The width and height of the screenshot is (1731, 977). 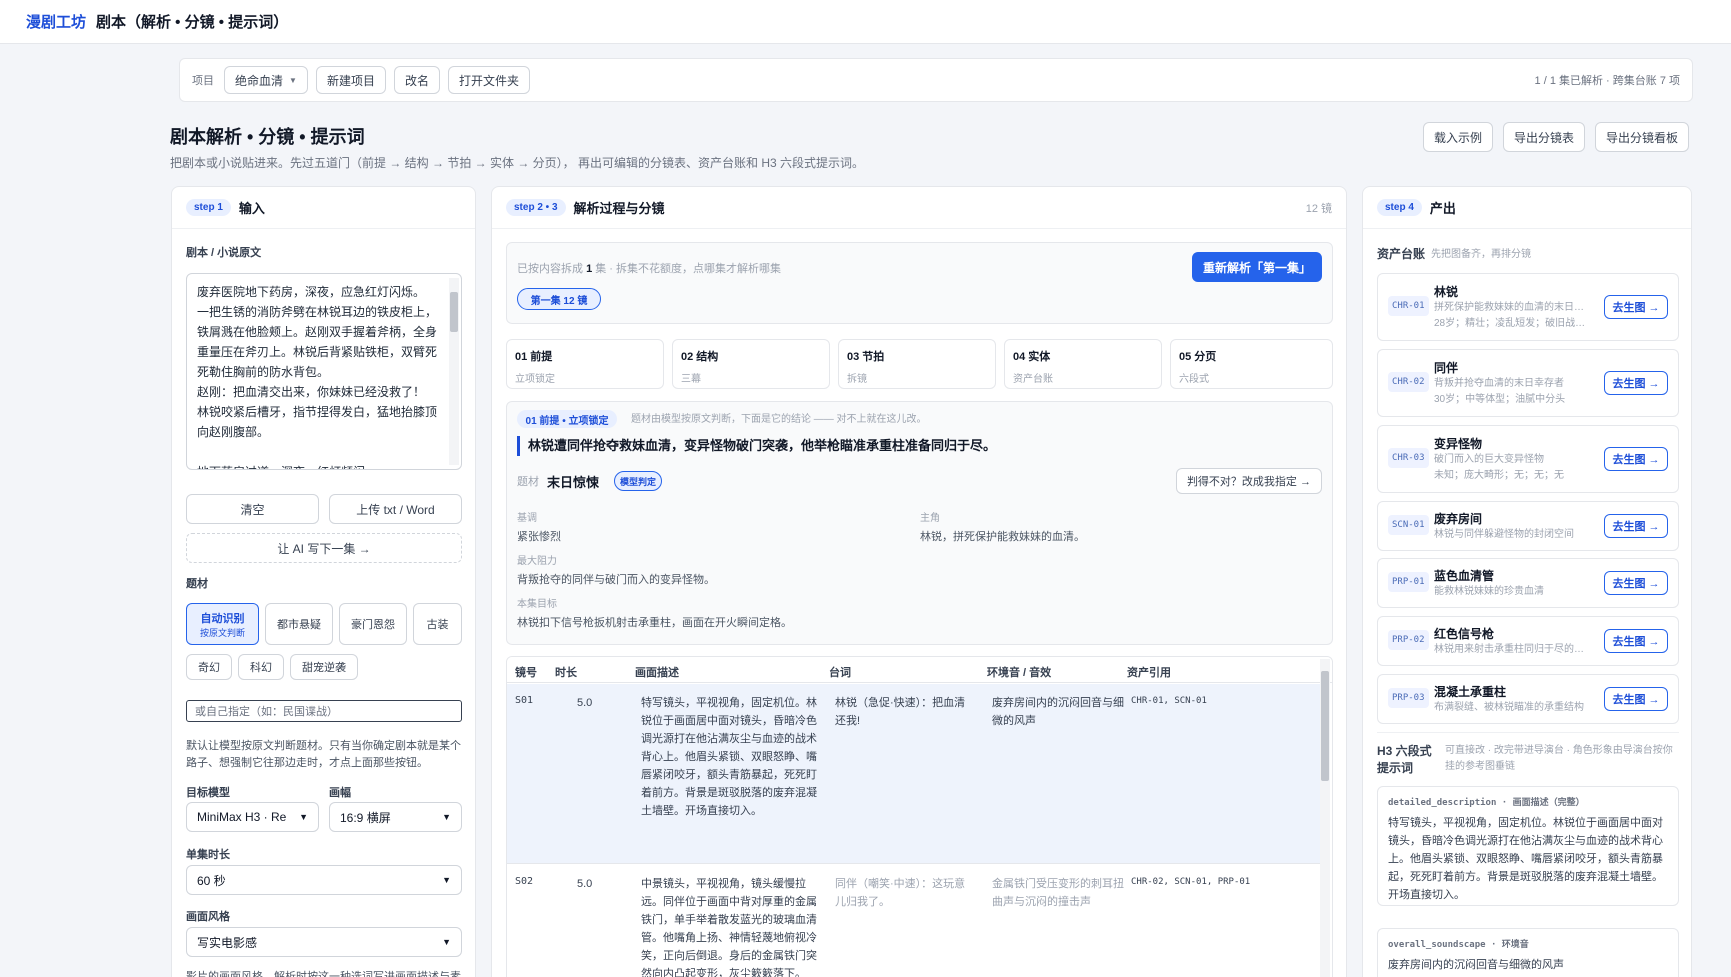 What do you see at coordinates (638, 481) in the screenshot?
I see `model-judged-tag: 模型判定` at bounding box center [638, 481].